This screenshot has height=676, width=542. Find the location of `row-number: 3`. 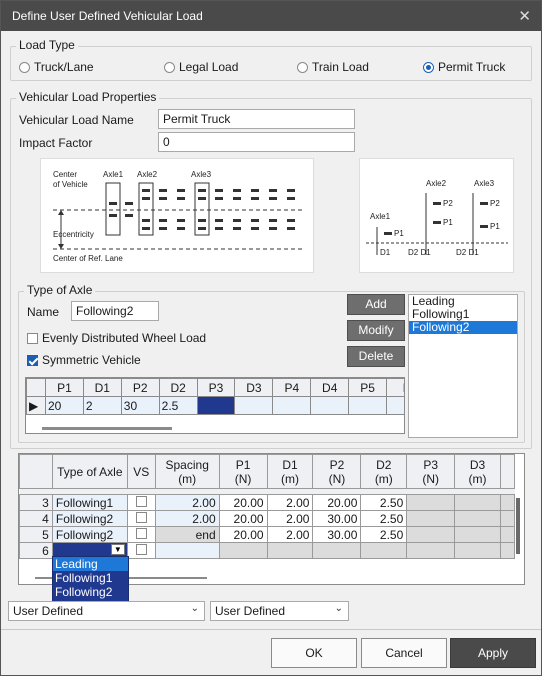

row-number: 3 is located at coordinates (36, 502).